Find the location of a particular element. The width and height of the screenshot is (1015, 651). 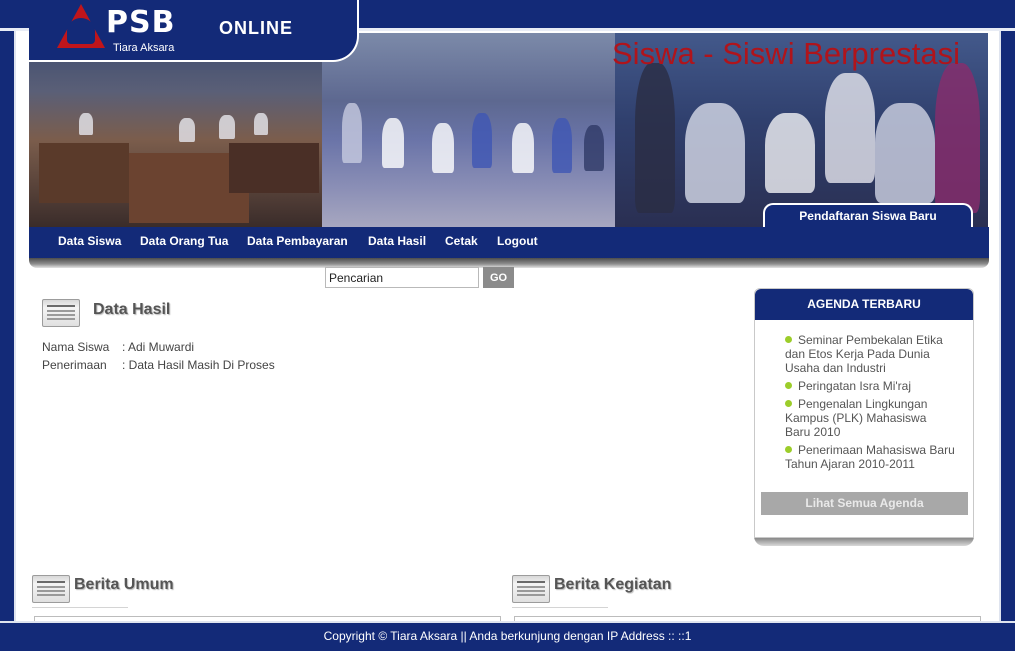

page-title: Data Hasil is located at coordinates (132, 309).